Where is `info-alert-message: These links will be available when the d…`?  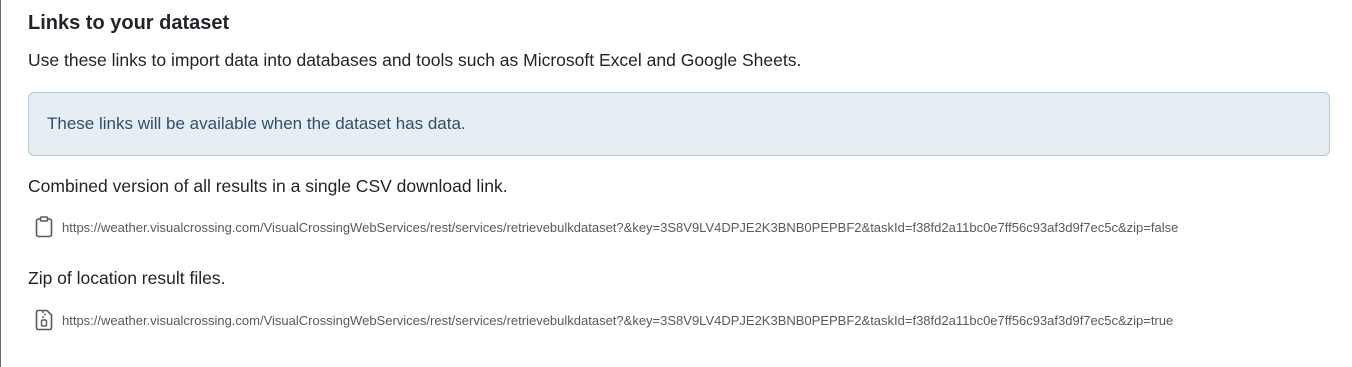 info-alert-message: These links will be available when the d… is located at coordinates (256, 123).